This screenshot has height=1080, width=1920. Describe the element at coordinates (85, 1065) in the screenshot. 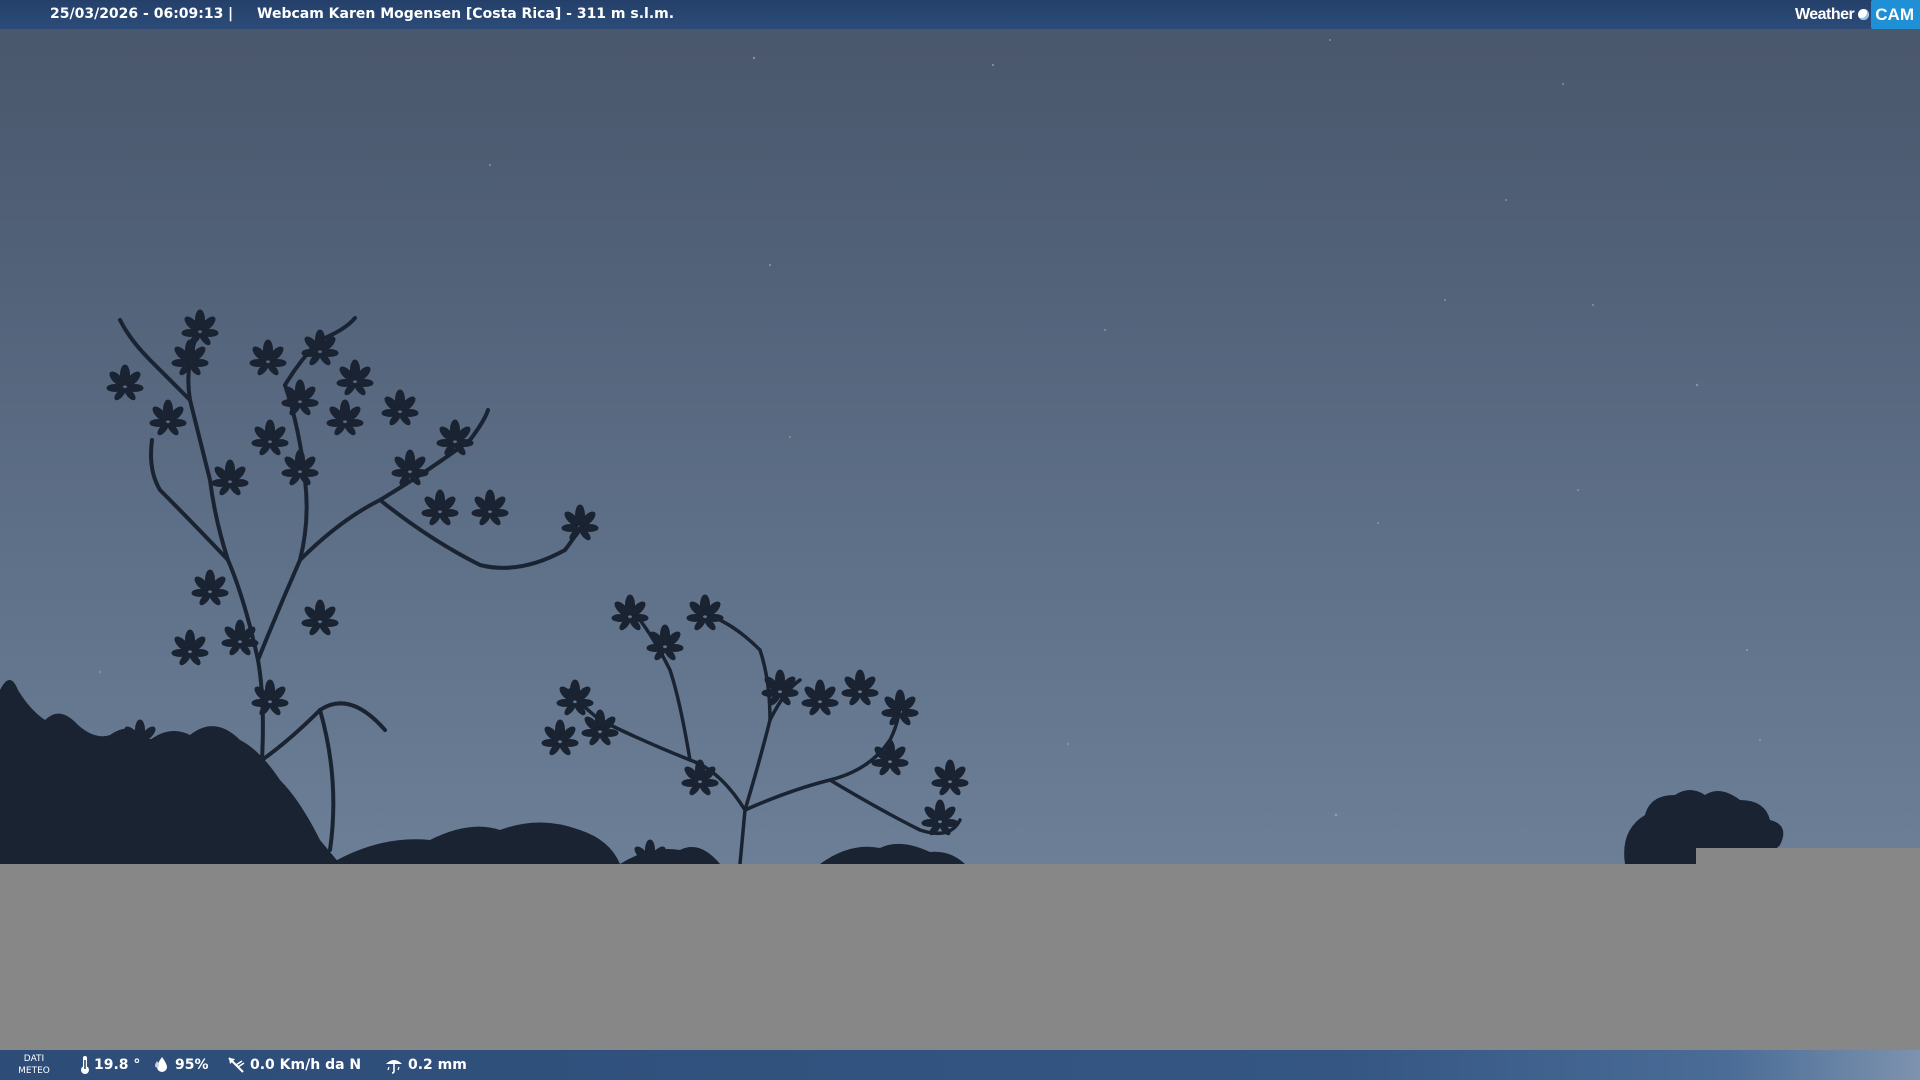

I see `thermometer-icon` at that location.